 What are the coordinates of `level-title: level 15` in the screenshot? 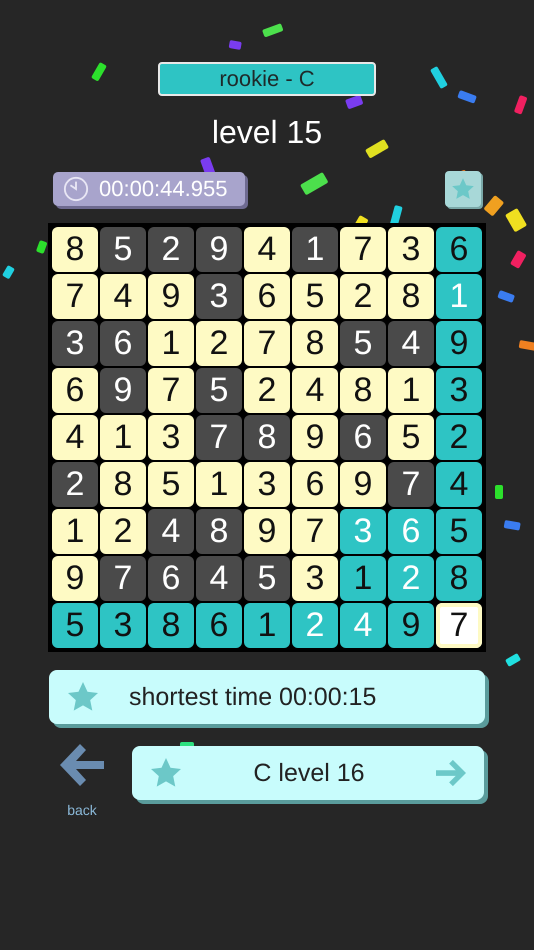 It's located at (267, 132).